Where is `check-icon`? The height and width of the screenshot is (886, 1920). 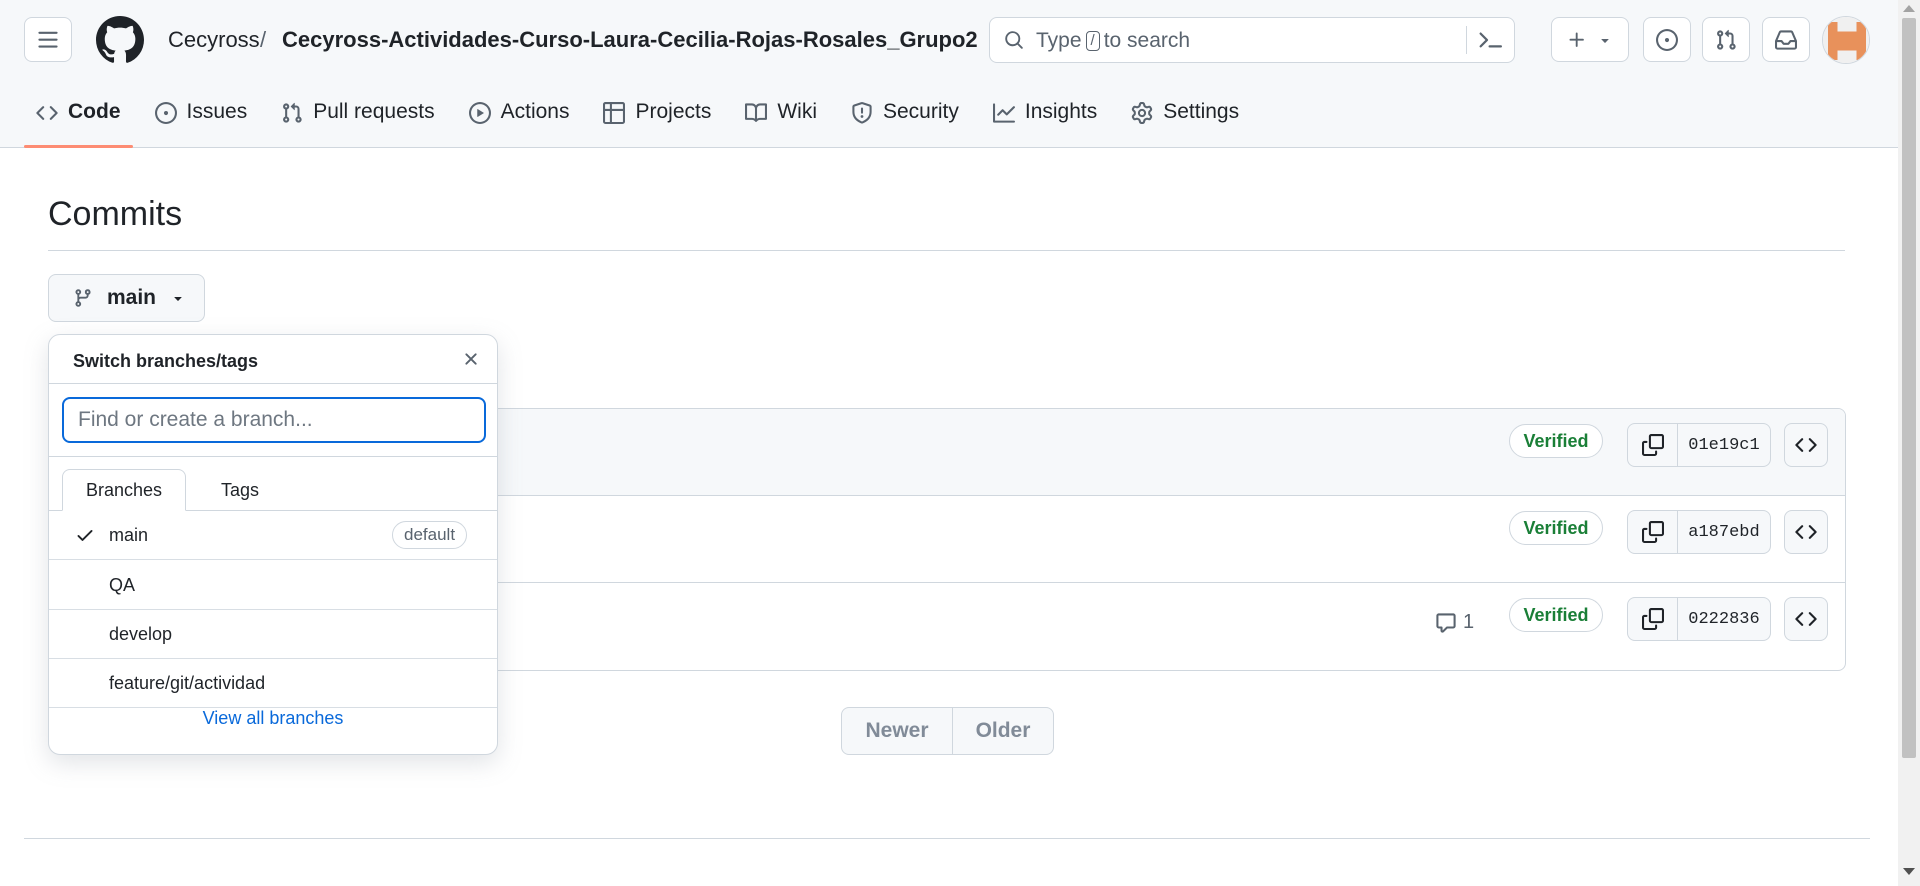
check-icon is located at coordinates (85, 535).